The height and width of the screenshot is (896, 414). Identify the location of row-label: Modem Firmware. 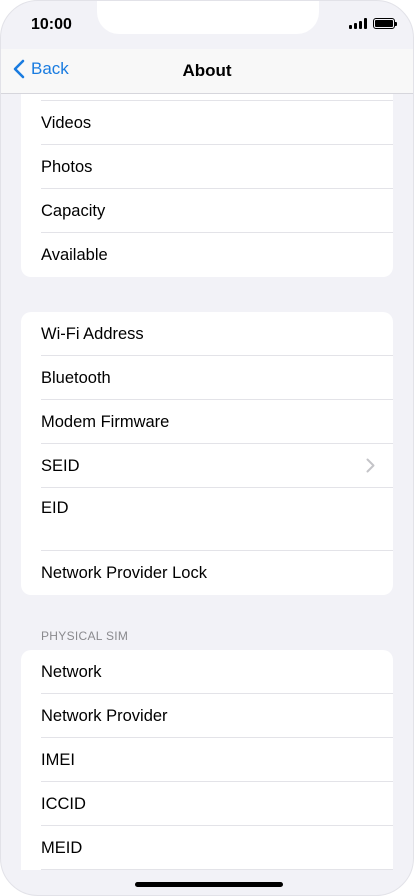
(105, 421).